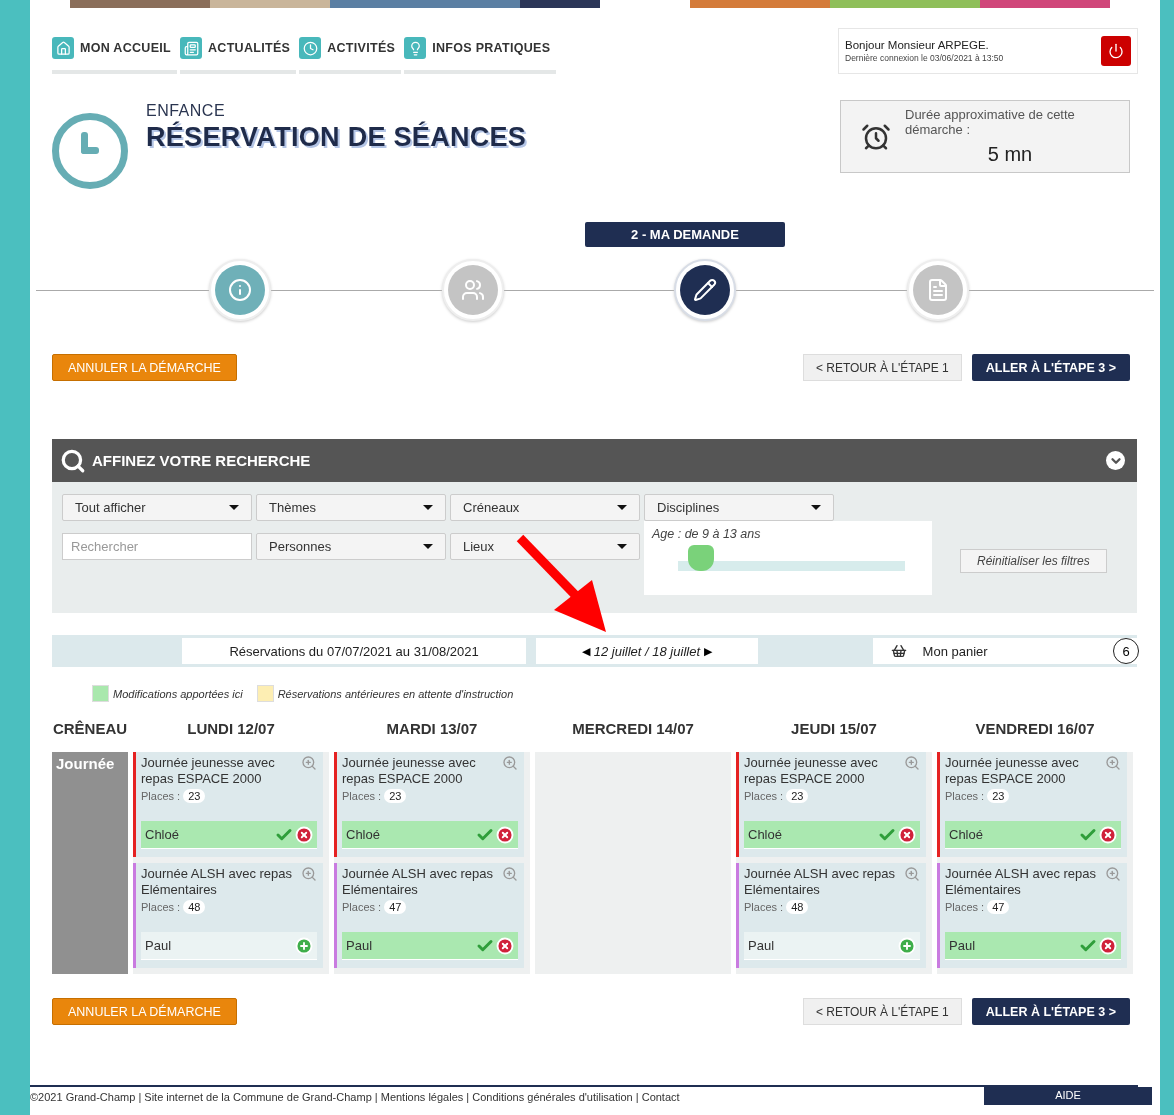  Describe the element at coordinates (157, 546) in the screenshot. I see `search-field: Rechercher` at that location.